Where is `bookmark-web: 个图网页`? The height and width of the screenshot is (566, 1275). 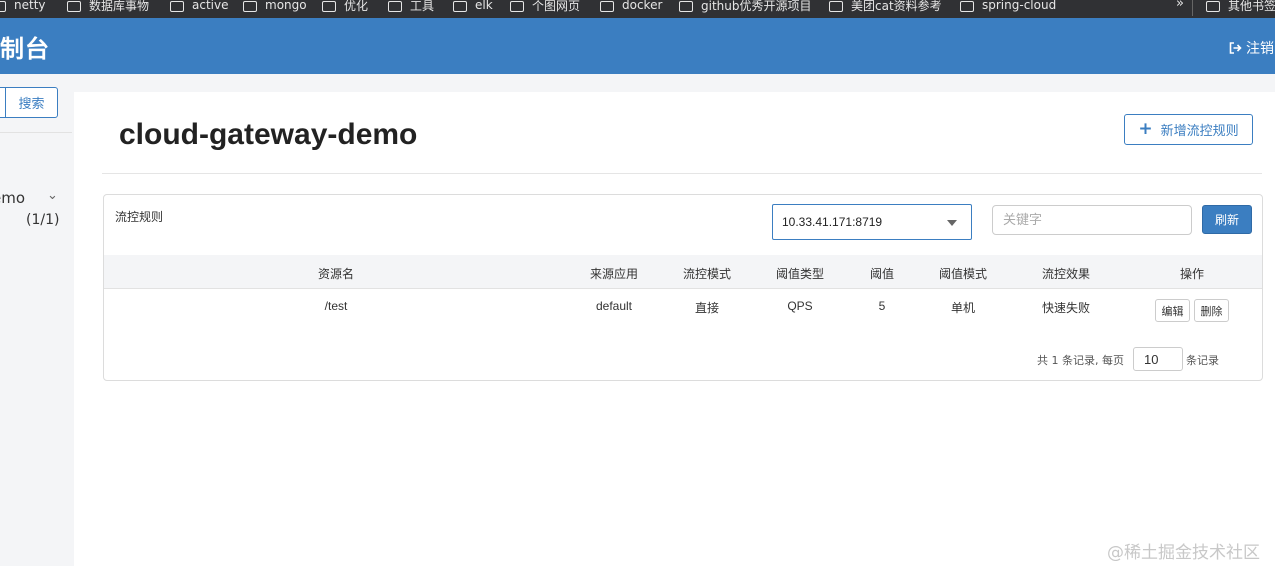
bookmark-web: 个图网页 is located at coordinates (545, 9).